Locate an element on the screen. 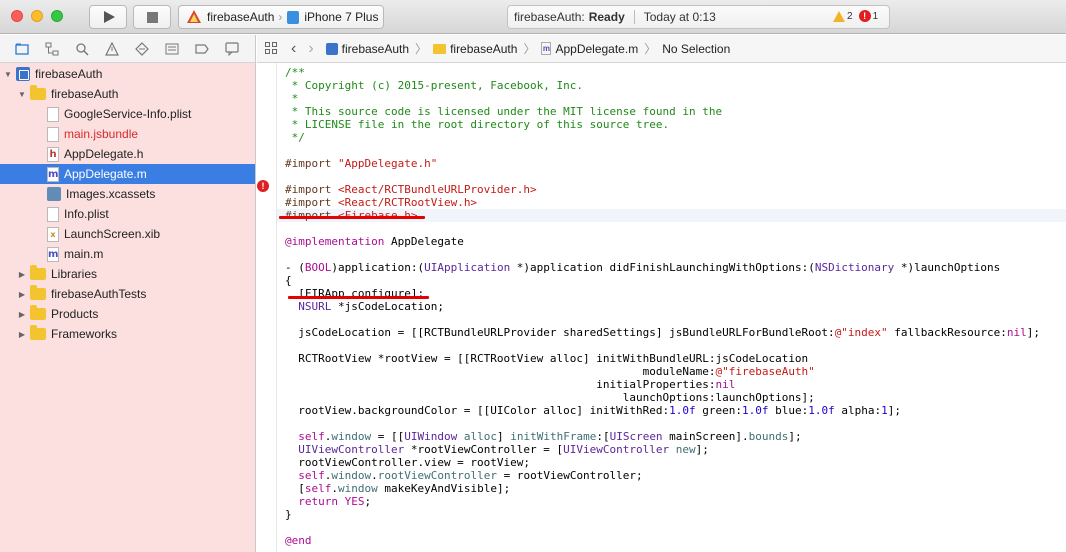 The image size is (1066, 552). stop-button is located at coordinates (152, 17).